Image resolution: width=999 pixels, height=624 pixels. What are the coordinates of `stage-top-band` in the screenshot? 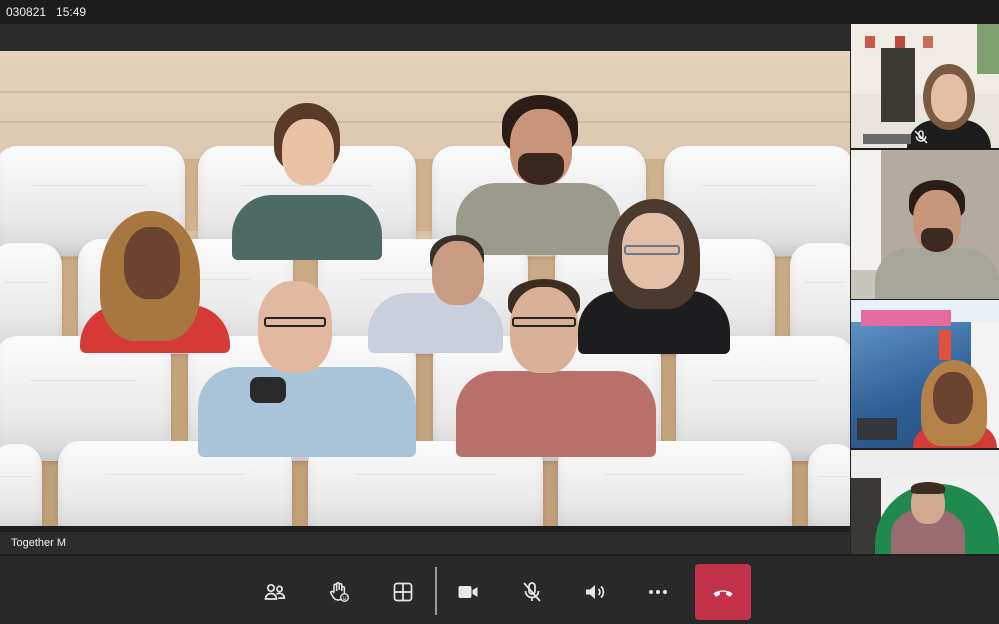 It's located at (425, 37).